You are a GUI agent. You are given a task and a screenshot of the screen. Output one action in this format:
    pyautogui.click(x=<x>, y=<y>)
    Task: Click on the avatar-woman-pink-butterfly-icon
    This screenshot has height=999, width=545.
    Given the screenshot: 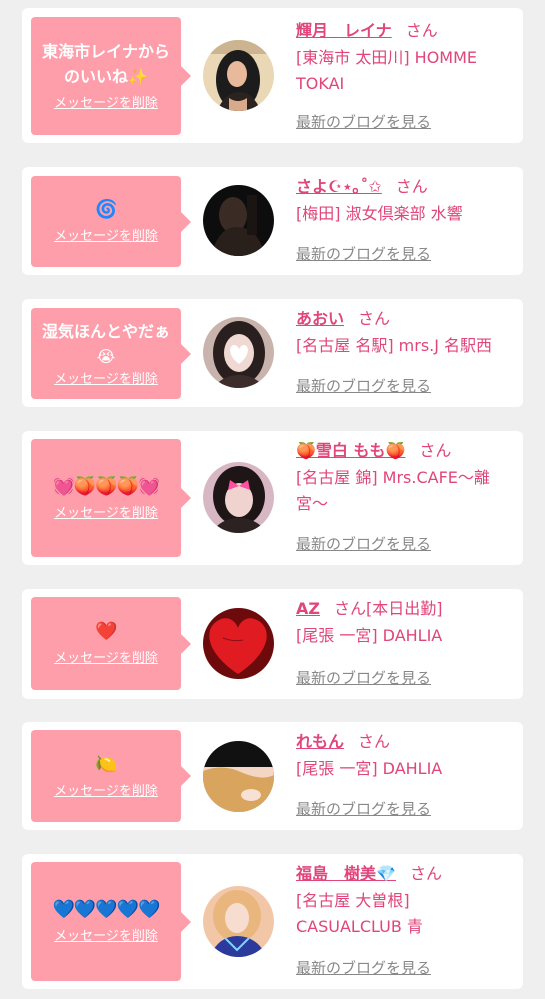 What is the action you would take?
    pyautogui.click(x=238, y=497)
    